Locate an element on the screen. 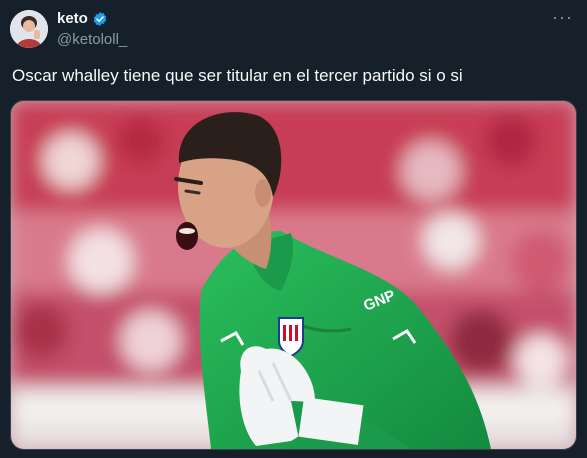 The height and width of the screenshot is (458, 587). author-row: keto is located at coordinates (82, 18).